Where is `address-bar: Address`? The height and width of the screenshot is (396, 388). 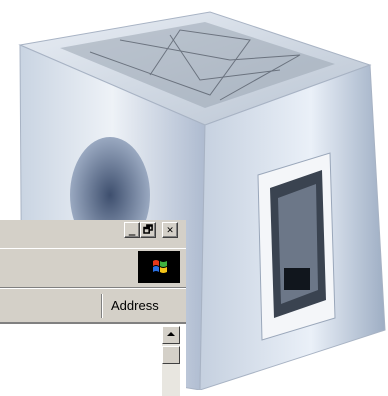 address-bar: Address is located at coordinates (93, 305).